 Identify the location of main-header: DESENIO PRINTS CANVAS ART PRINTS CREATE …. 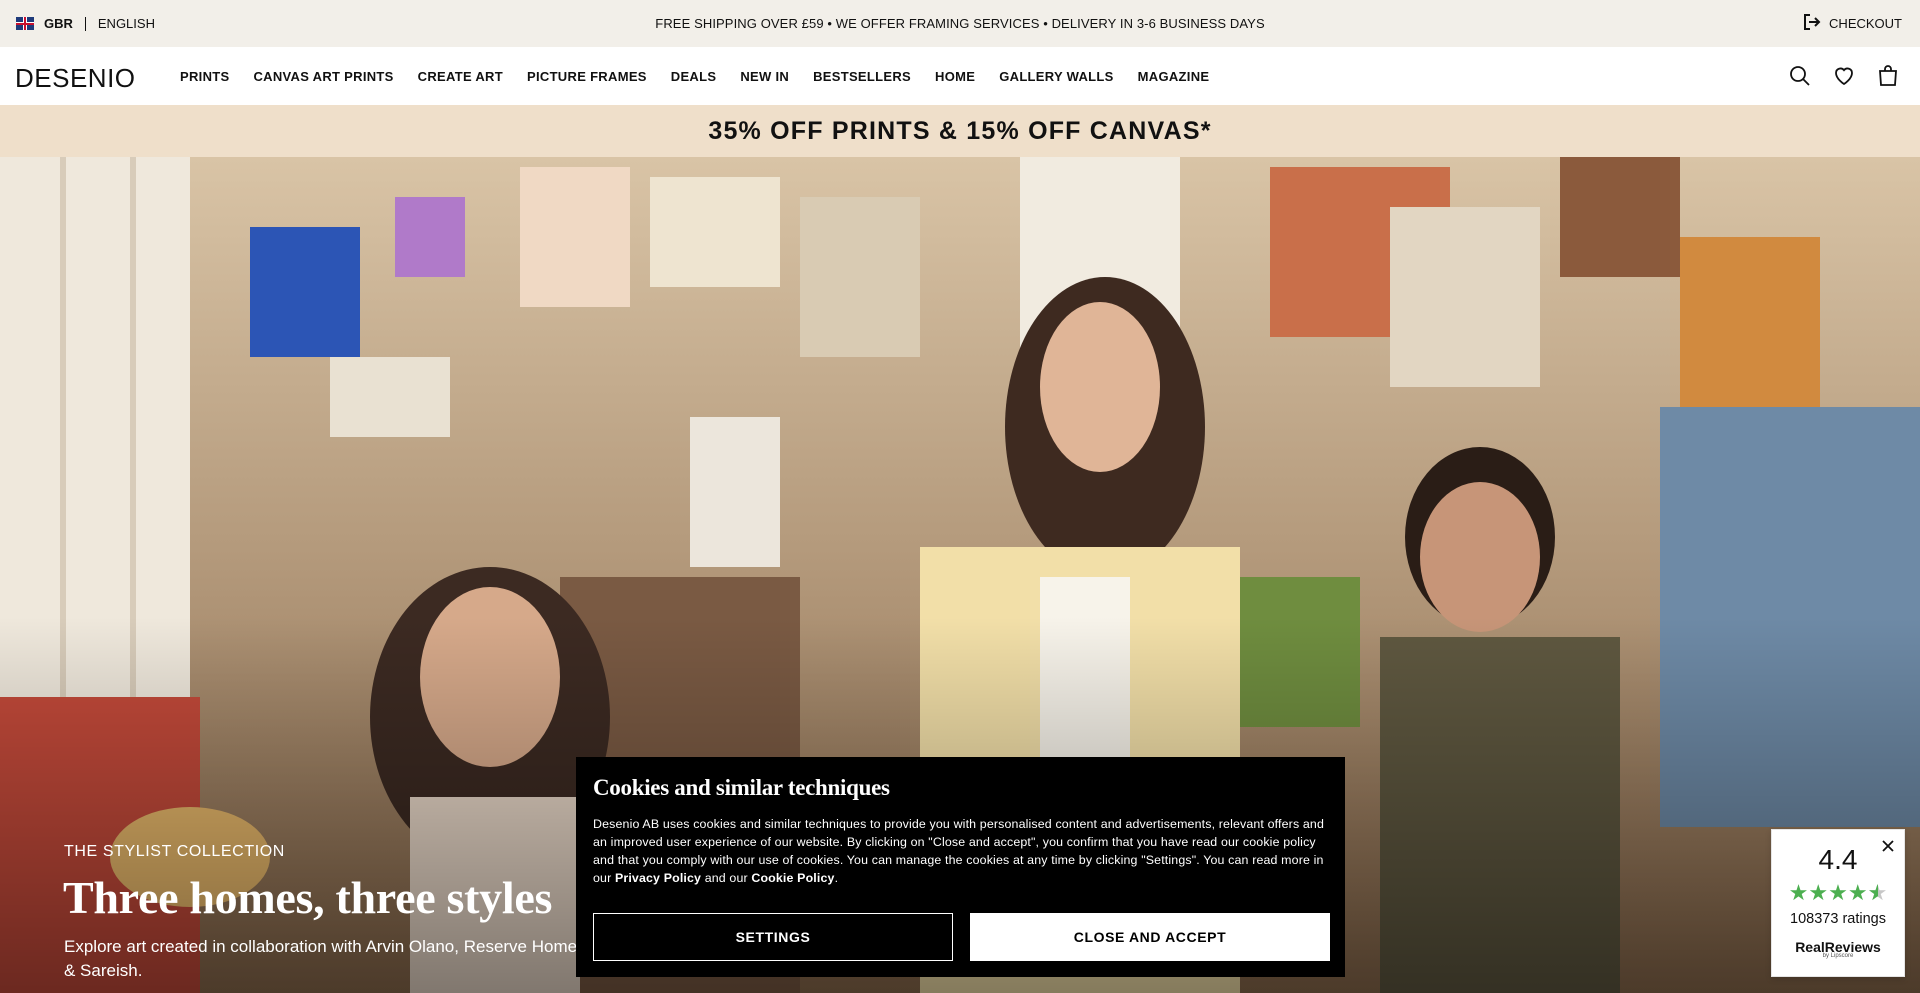
(960, 76).